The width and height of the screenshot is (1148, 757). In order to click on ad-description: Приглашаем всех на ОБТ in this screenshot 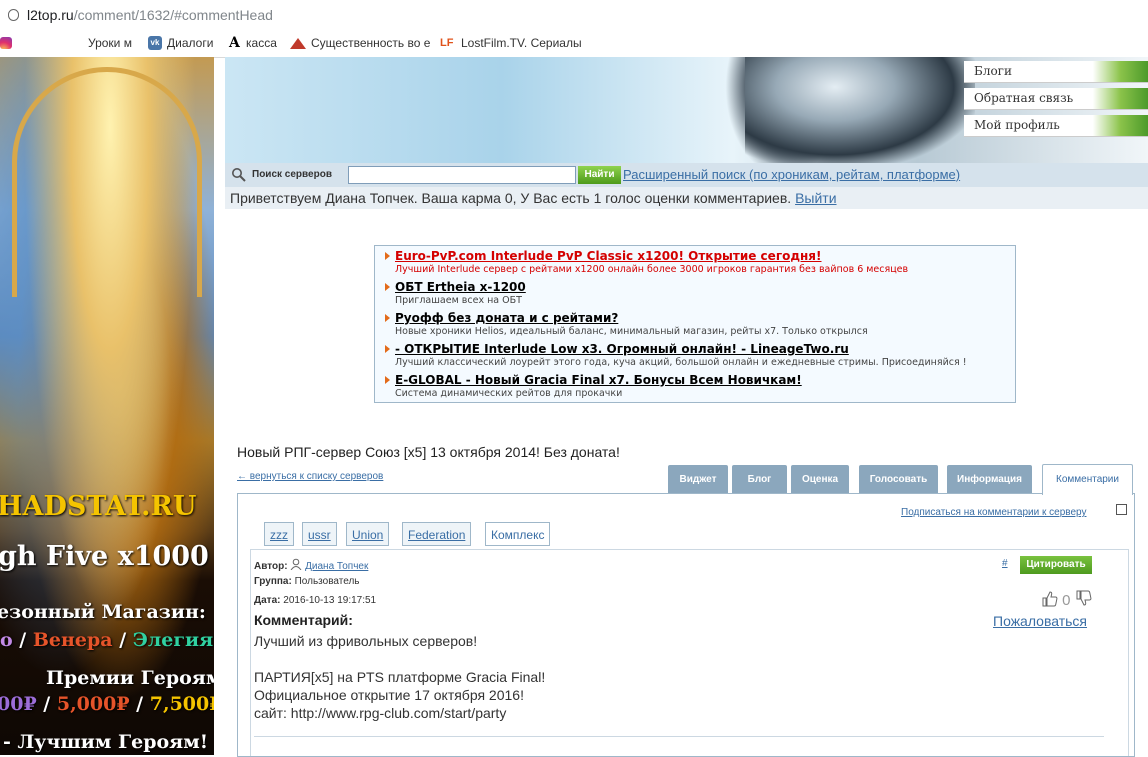, I will do `click(458, 300)`.